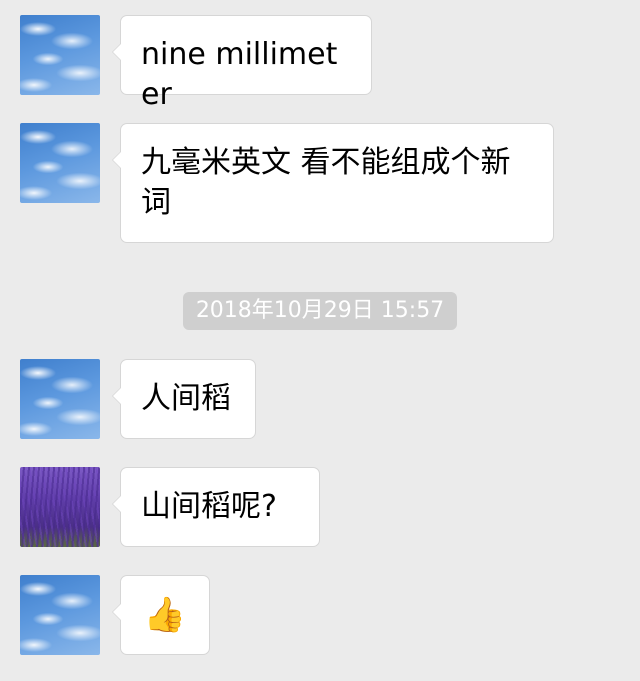  I want to click on timestamp-label: 2018年10月29日 15:57, so click(320, 311).